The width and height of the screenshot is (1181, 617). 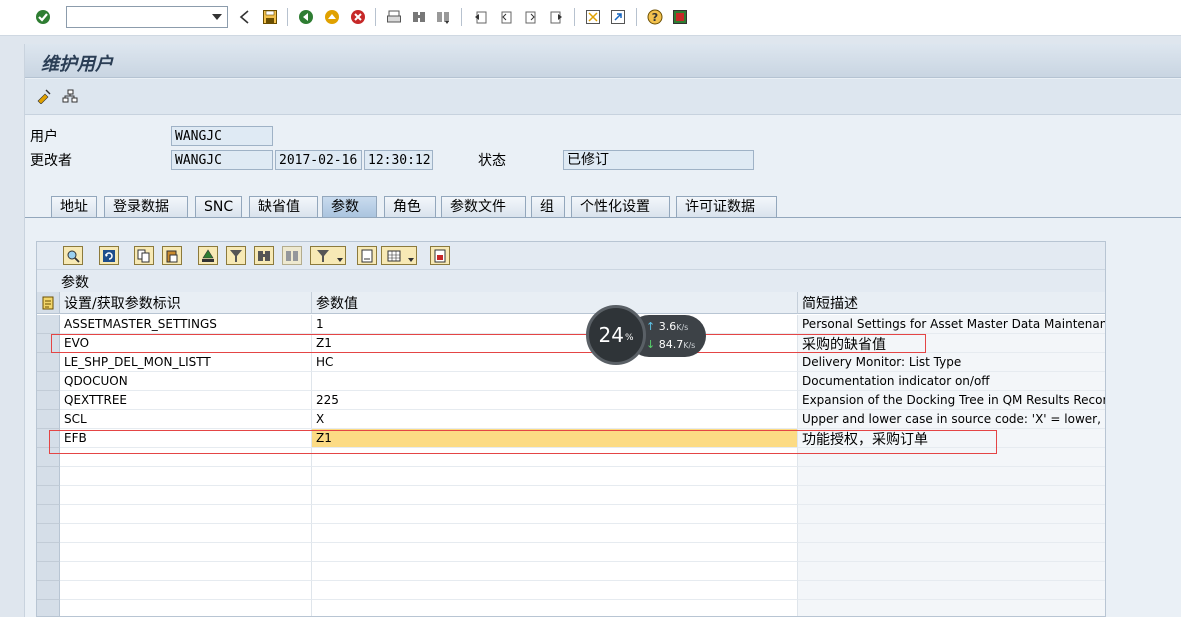 I want to click on parameter-id-cell: EFB, so click(x=186, y=438).